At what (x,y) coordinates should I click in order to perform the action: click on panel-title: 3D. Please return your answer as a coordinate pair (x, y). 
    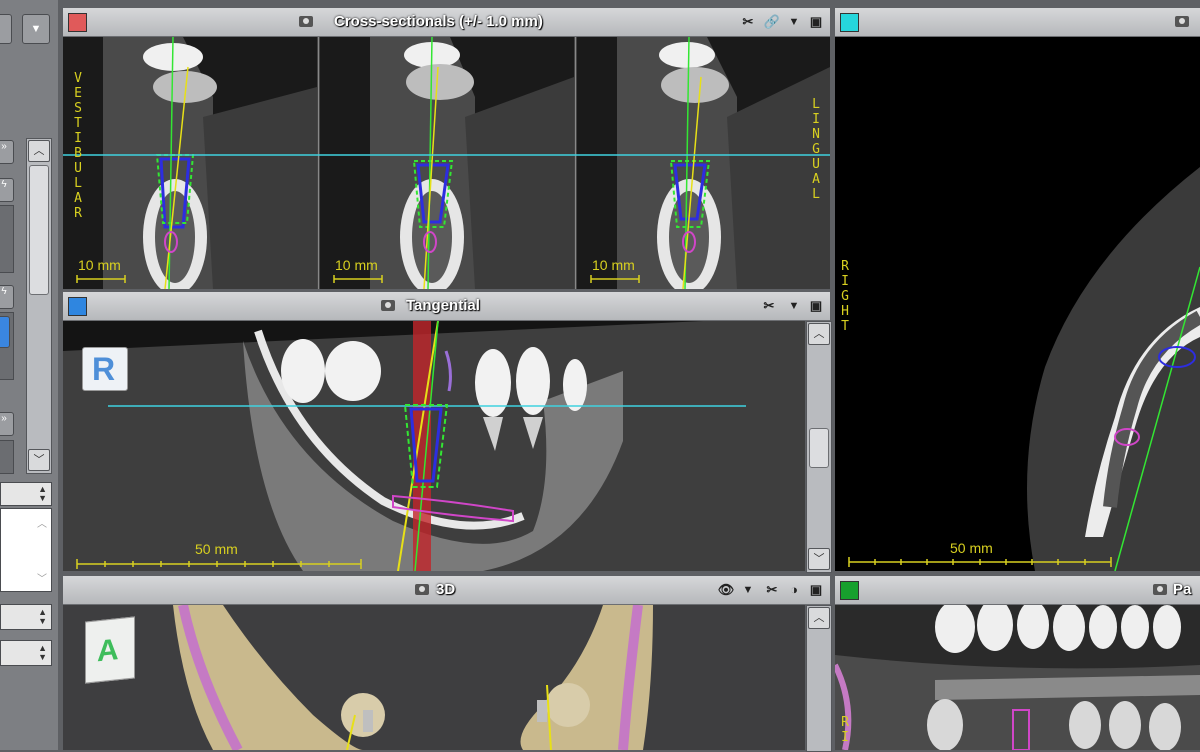
    Looking at the image, I should click on (446, 589).